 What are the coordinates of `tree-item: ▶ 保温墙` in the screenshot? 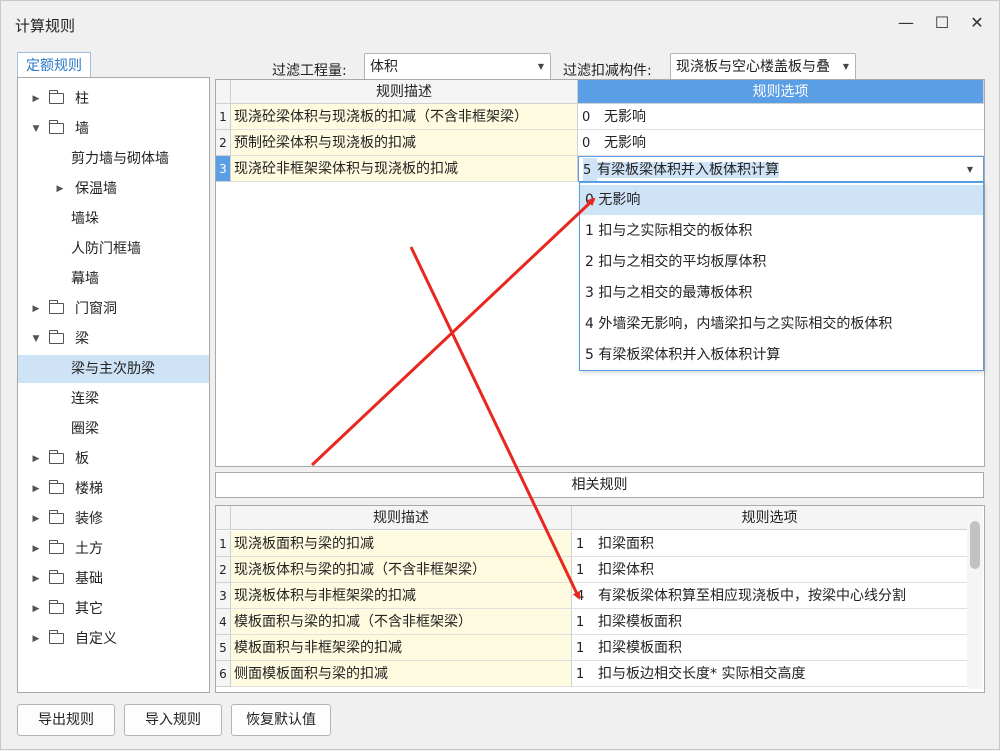 It's located at (113, 189).